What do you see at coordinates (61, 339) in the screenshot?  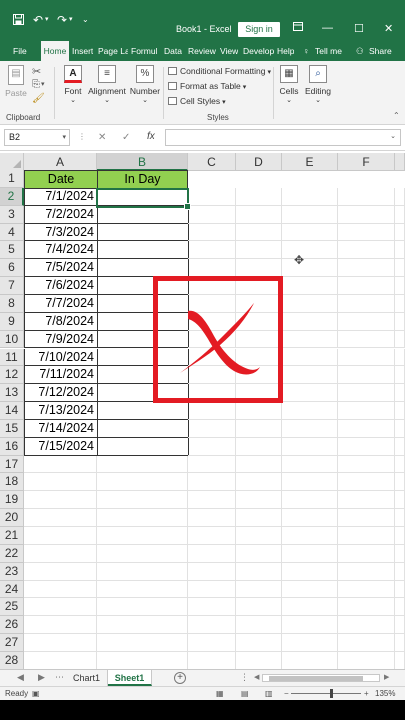 I see `date-cell: 7/9/2024` at bounding box center [61, 339].